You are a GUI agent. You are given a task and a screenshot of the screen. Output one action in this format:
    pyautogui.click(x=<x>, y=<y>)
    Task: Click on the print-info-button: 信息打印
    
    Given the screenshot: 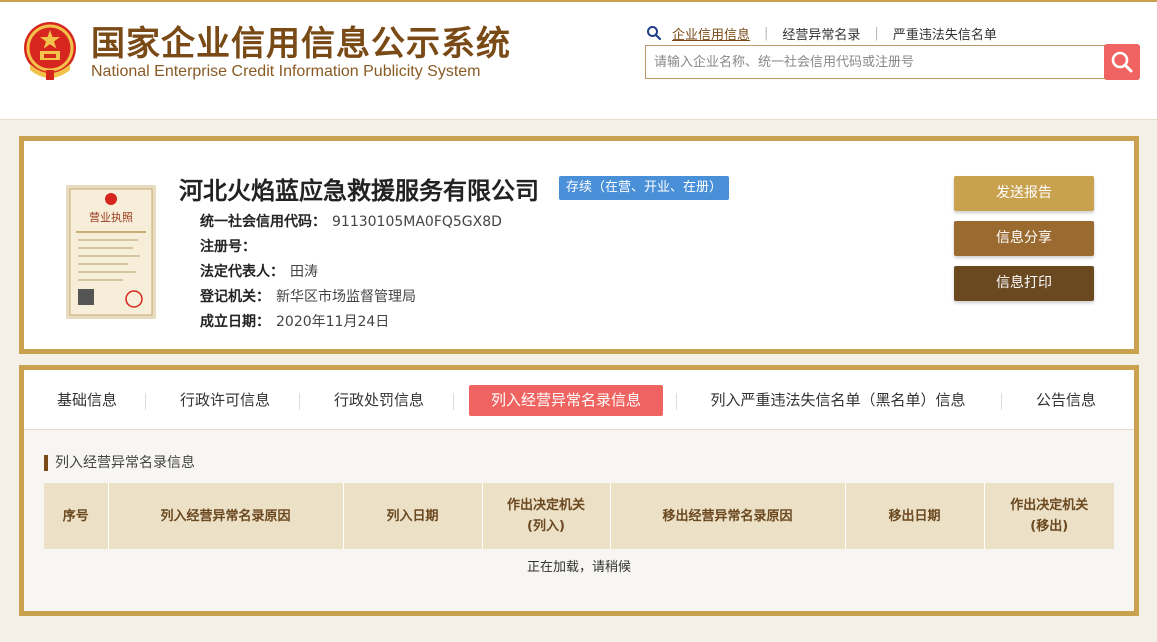 What is the action you would take?
    pyautogui.click(x=1024, y=283)
    